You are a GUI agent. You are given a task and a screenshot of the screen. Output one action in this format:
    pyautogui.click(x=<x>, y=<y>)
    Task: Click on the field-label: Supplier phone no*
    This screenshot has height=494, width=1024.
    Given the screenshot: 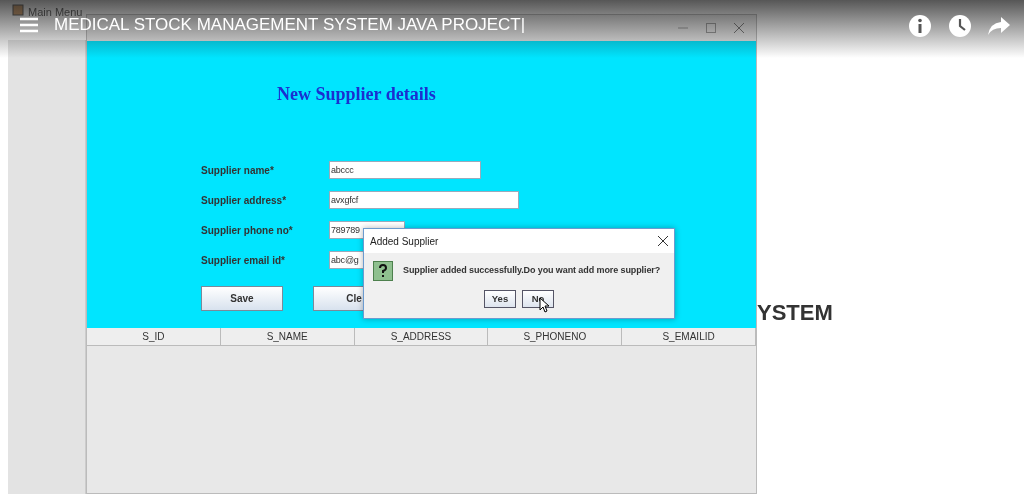 What is the action you would take?
    pyautogui.click(x=247, y=230)
    